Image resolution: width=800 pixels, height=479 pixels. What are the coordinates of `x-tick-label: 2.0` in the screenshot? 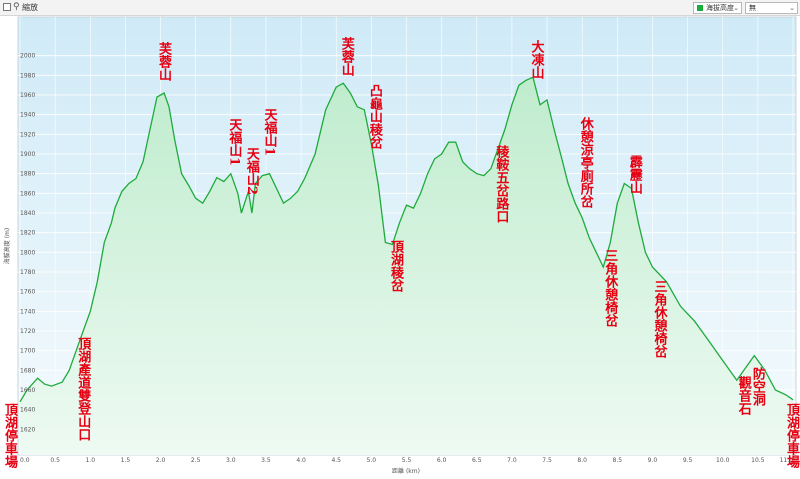 It's located at (161, 460).